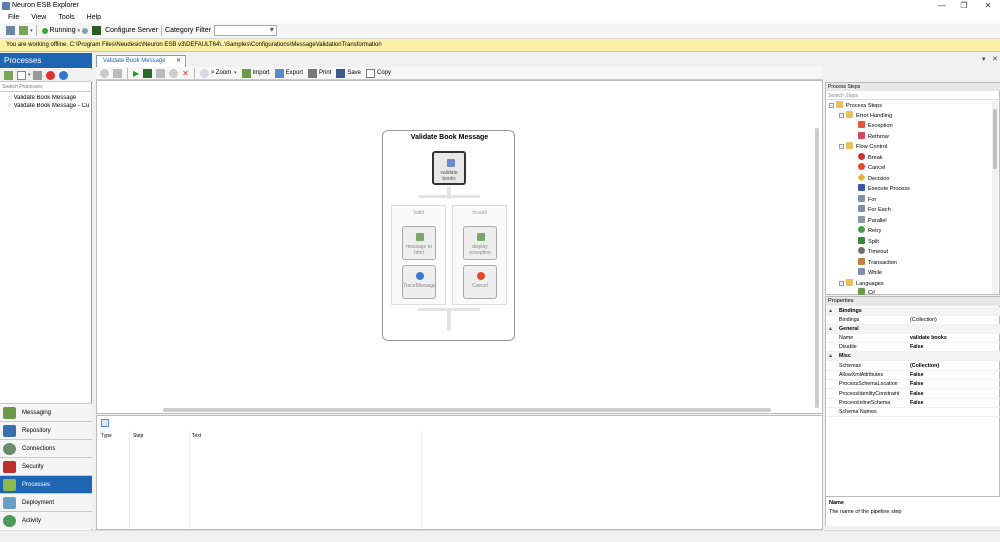  Describe the element at coordinates (196, 436) in the screenshot. I see `column-text: Text` at that location.